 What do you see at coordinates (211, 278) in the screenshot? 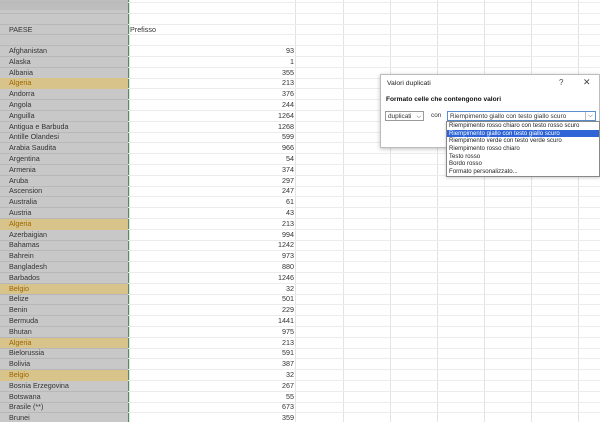
I see `prefix-cell: 1246` at bounding box center [211, 278].